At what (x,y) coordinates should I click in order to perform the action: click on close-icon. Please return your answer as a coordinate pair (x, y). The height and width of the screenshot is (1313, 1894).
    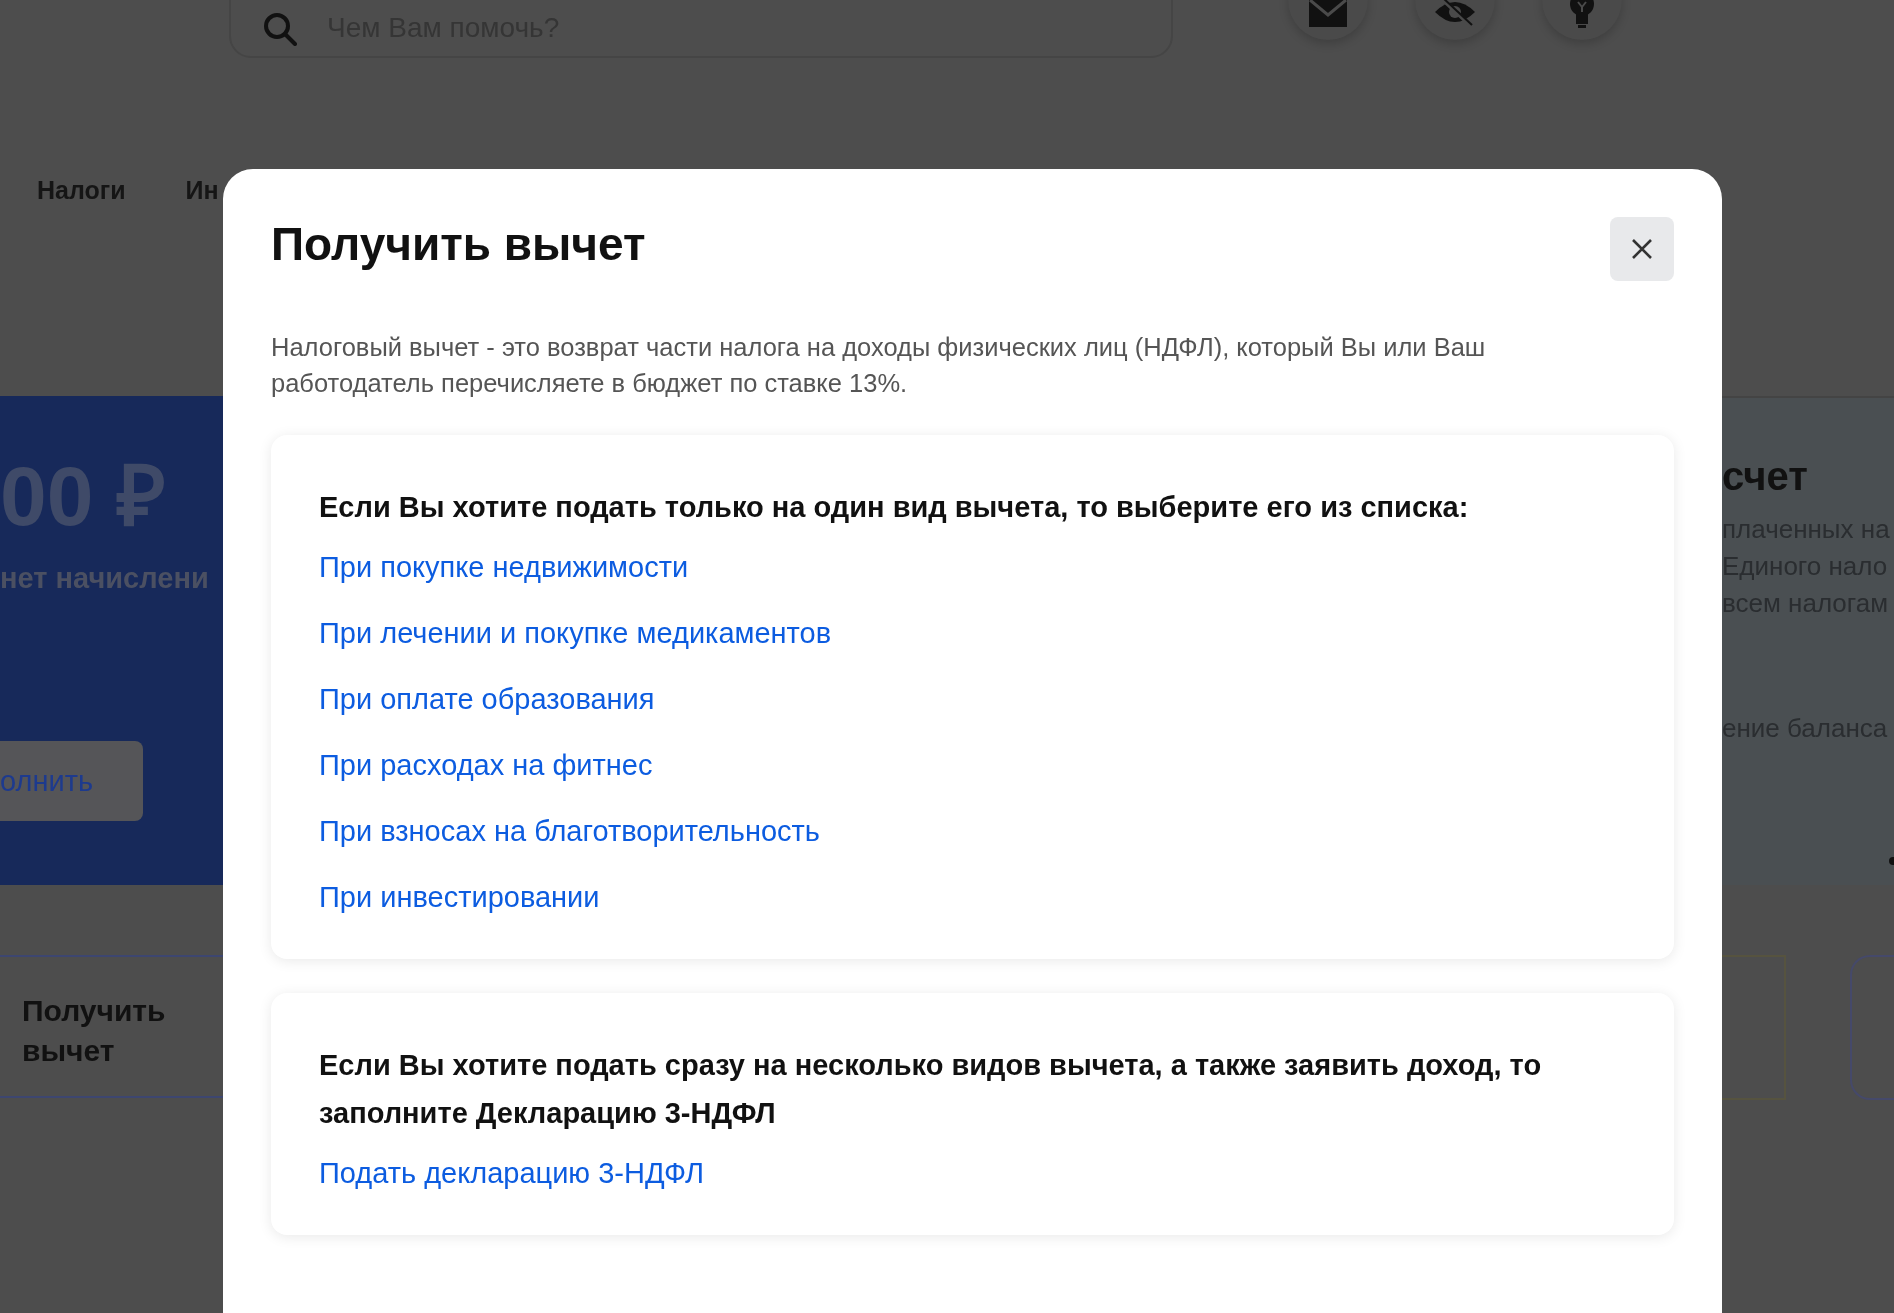
    Looking at the image, I should click on (1642, 249).